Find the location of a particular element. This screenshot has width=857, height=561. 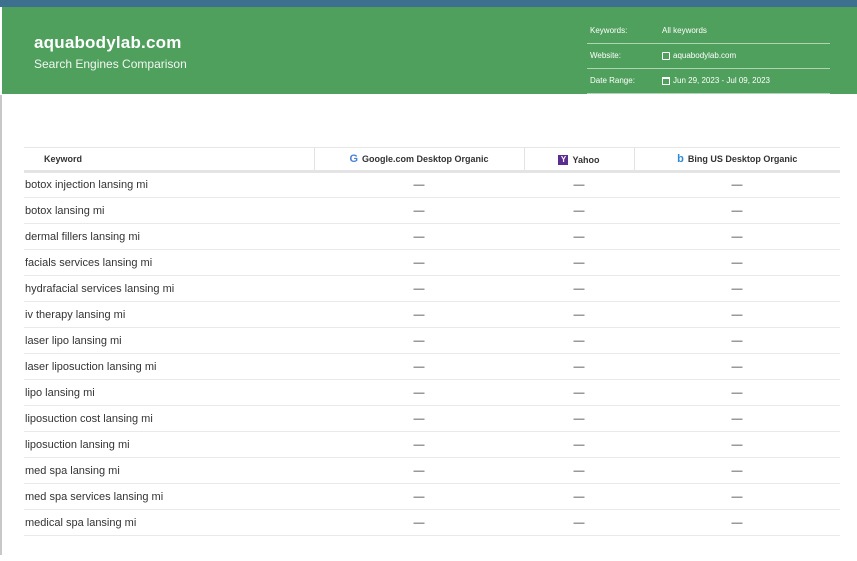

meta-website: Website: aquabodylab.com is located at coordinates (708, 56).